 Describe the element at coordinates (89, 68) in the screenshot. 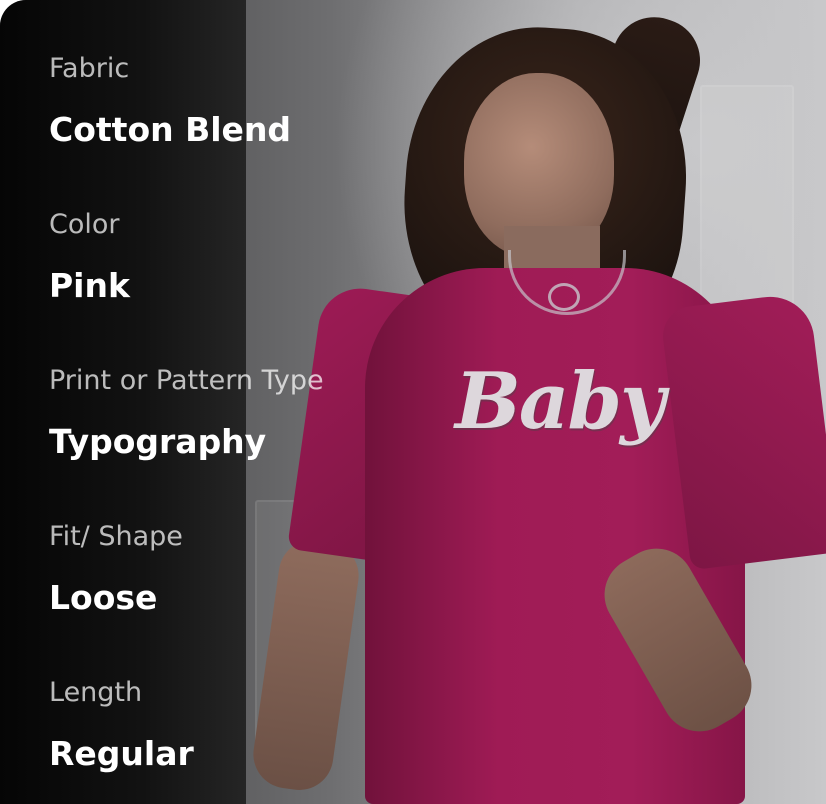

I see `detail-label: Fabric` at that location.